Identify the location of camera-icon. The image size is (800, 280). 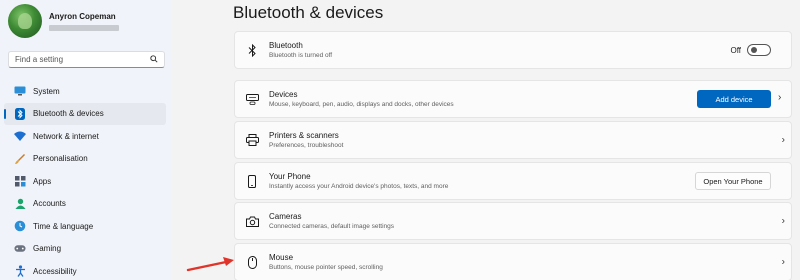
(252, 221).